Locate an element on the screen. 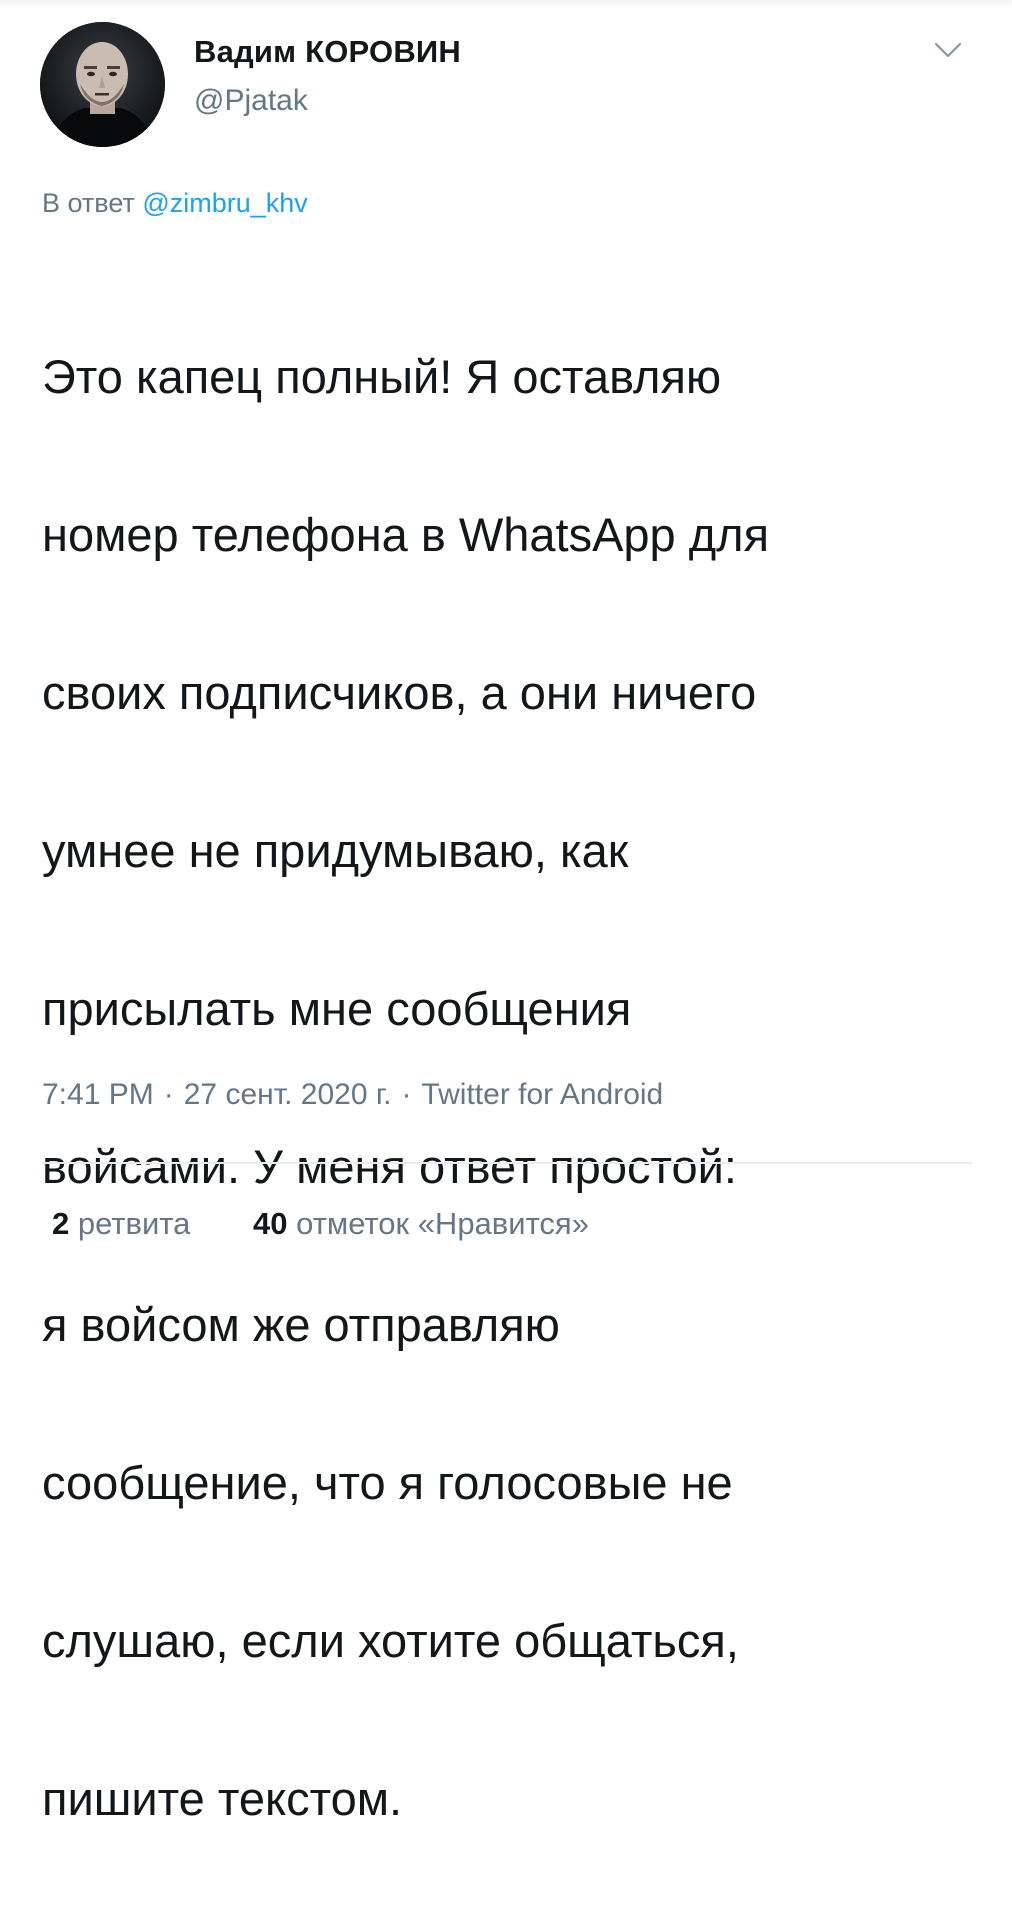 The height and width of the screenshot is (1917, 1012). likes-label: отметок «Нравится» is located at coordinates (442, 1223).